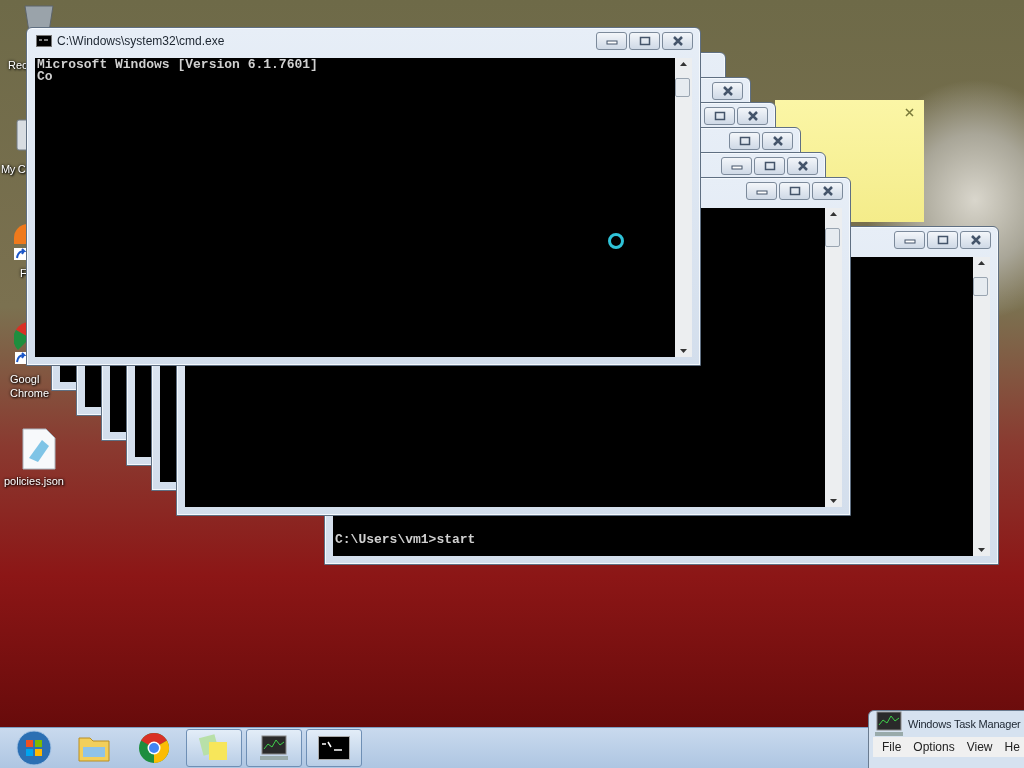 This screenshot has width=1024, height=768. Describe the element at coordinates (964, 724) in the screenshot. I see `window-title: Windows Task Manager` at that location.